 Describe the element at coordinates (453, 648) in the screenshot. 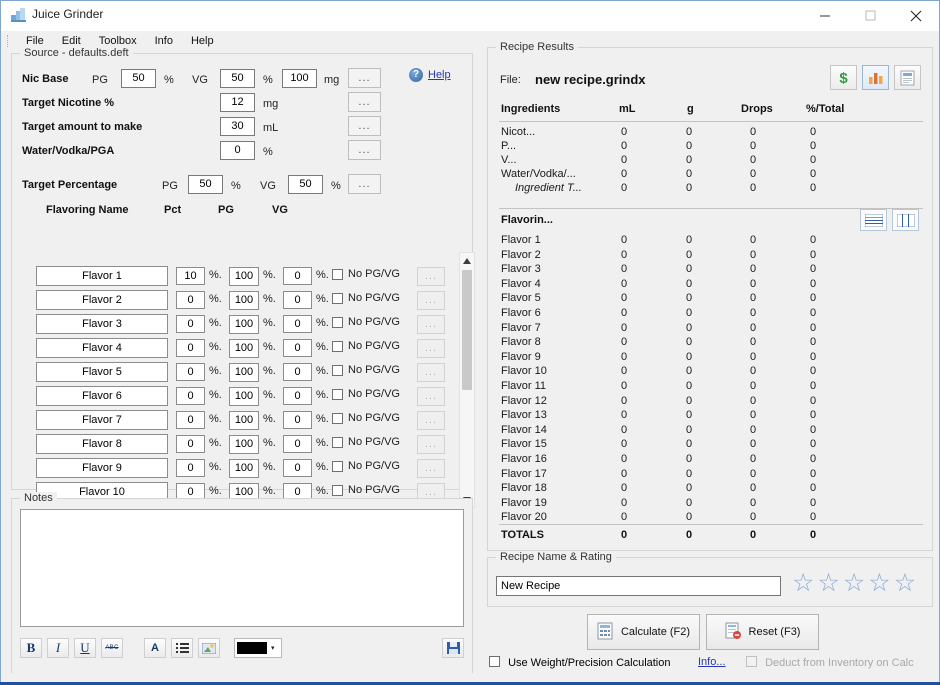

I see `save-note-button` at that location.